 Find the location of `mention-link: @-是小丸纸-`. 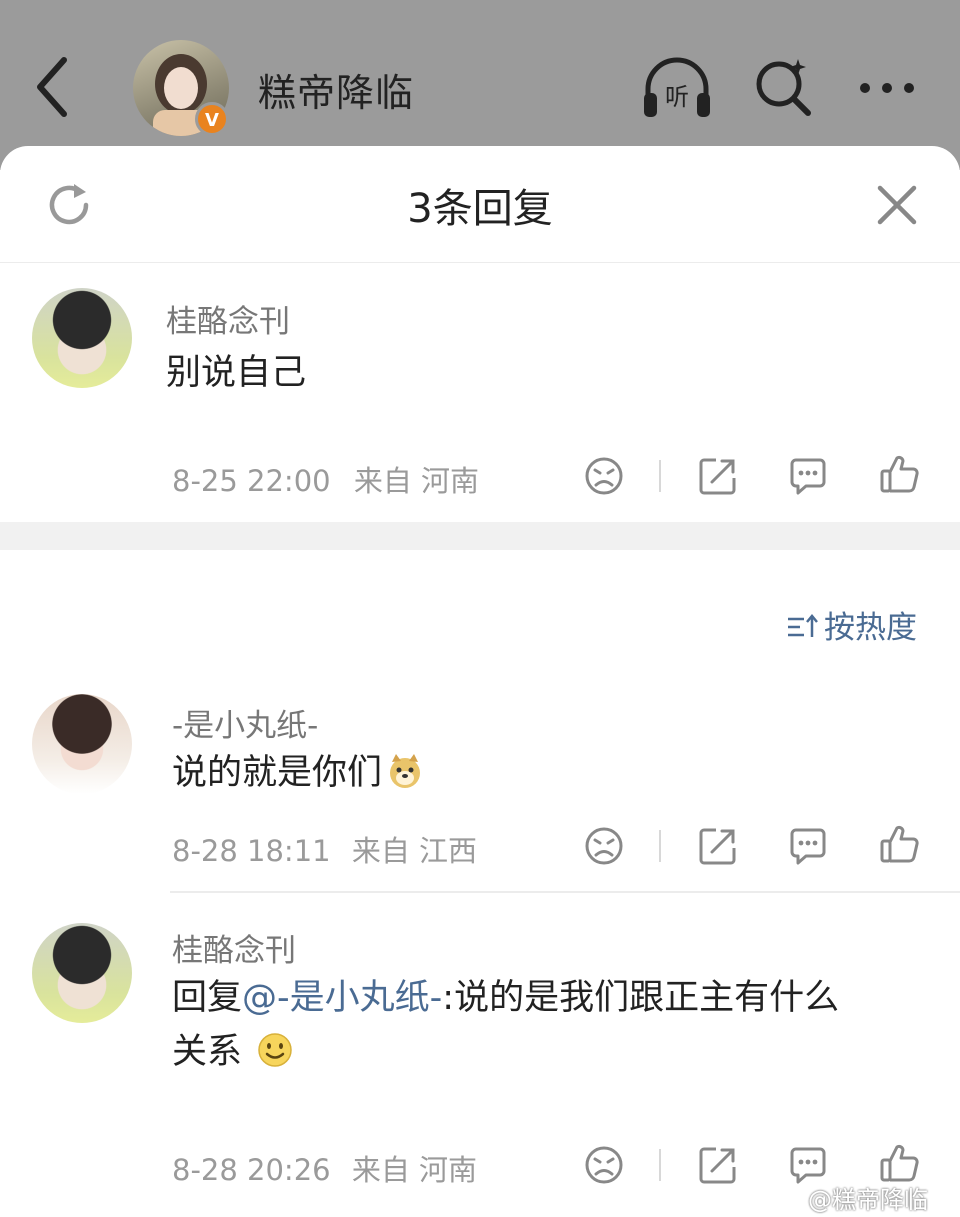

mention-link: @-是小丸纸- is located at coordinates (342, 998).